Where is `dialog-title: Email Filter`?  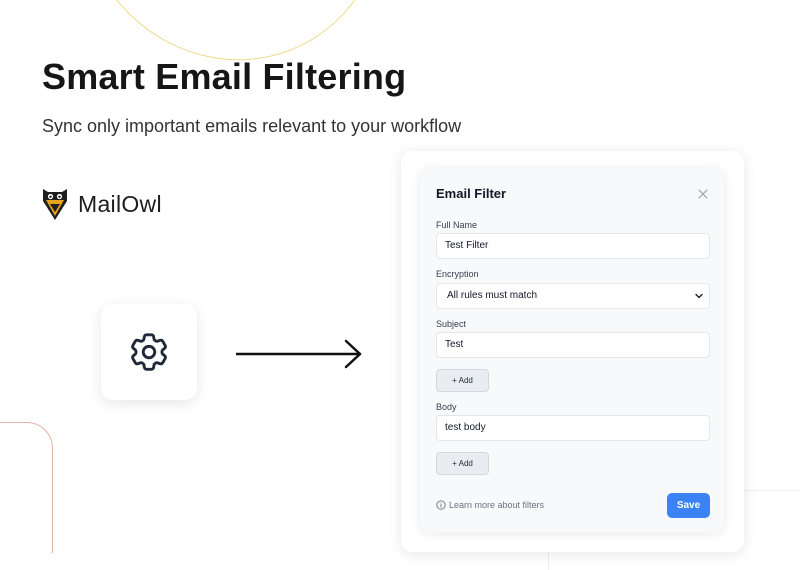 dialog-title: Email Filter is located at coordinates (471, 193).